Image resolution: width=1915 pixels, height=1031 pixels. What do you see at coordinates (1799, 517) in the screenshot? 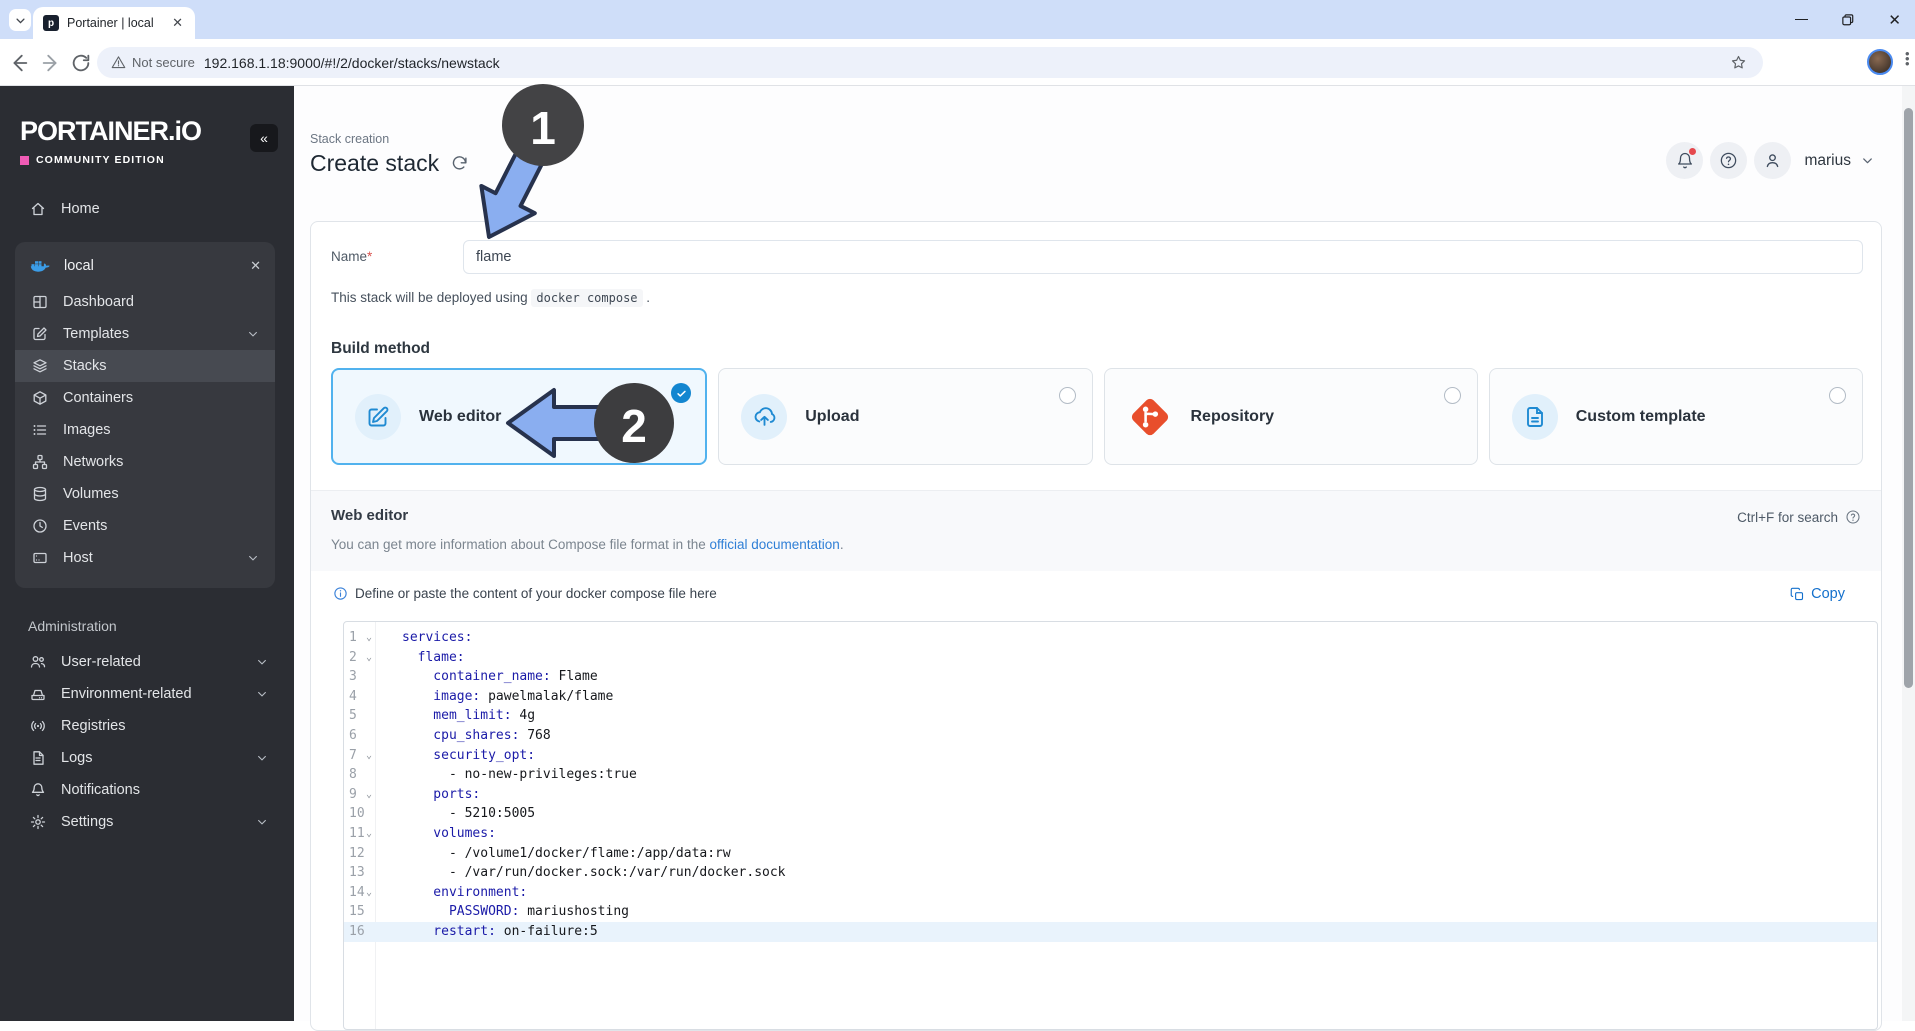
I see `search-hint: Ctrl+F for search` at bounding box center [1799, 517].